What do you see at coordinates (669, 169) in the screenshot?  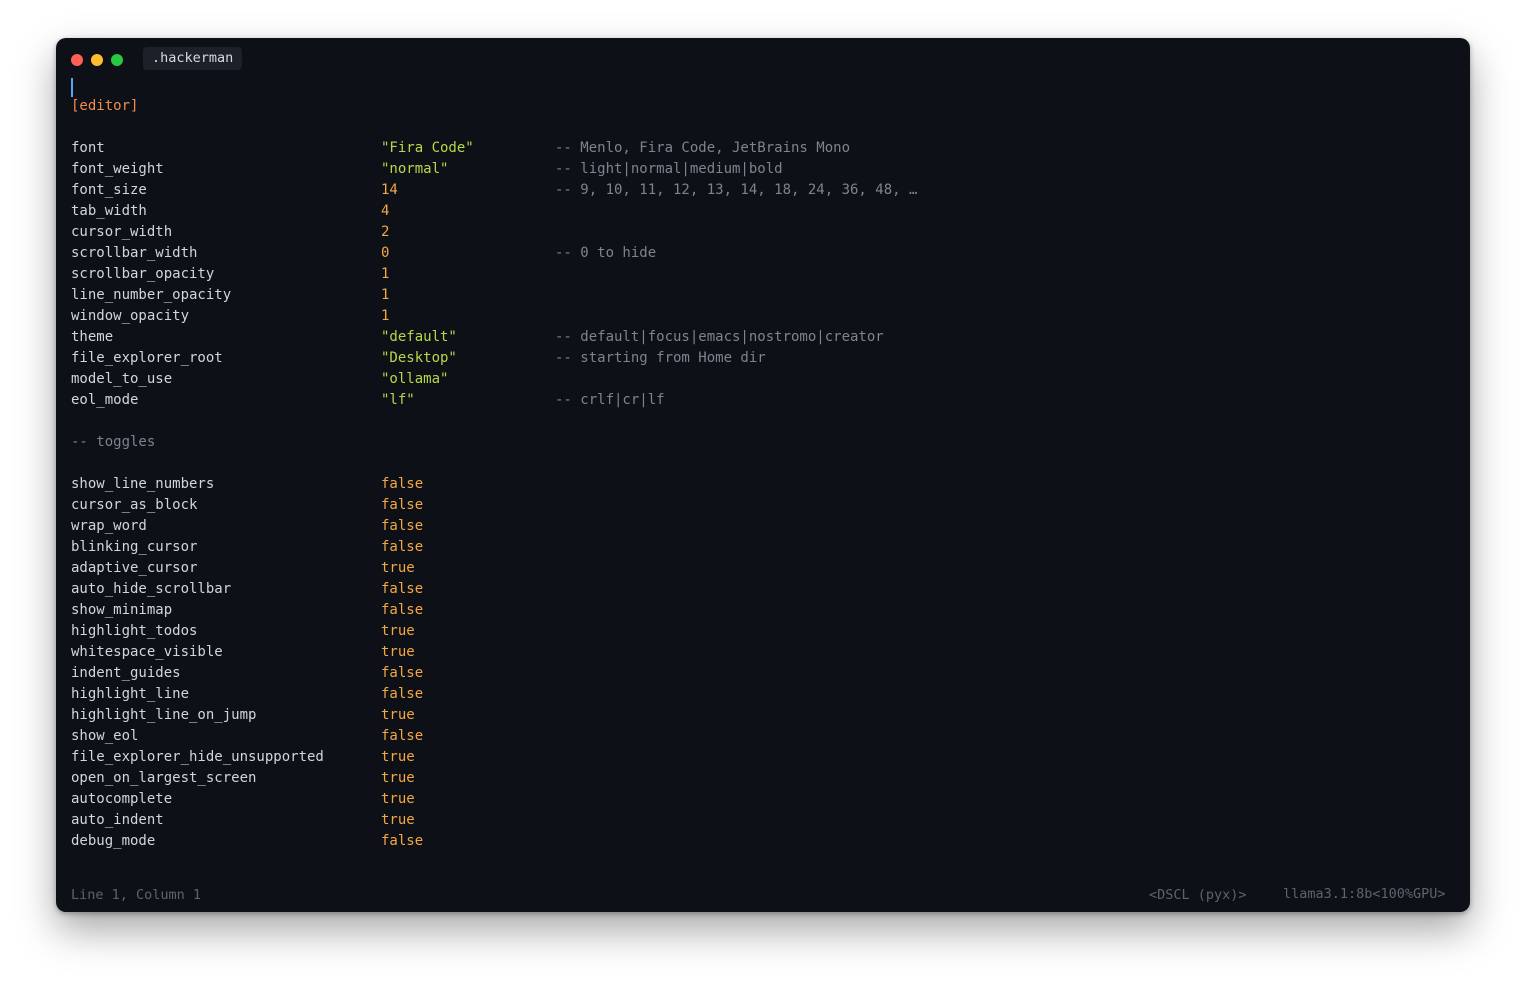 I see `setting-comment: -- light|normal|medium|bold` at bounding box center [669, 169].